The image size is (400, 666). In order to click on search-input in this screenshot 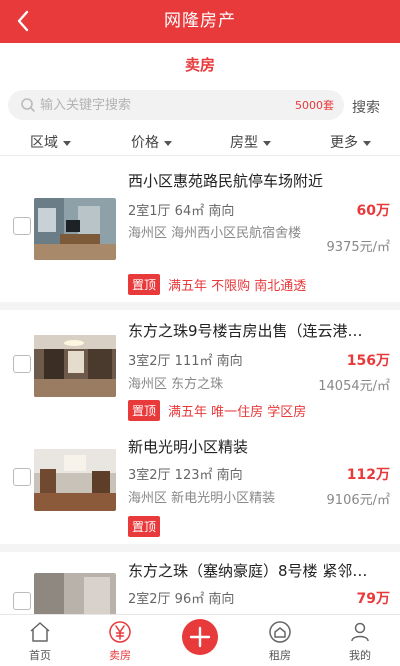, I will do `click(160, 105)`.